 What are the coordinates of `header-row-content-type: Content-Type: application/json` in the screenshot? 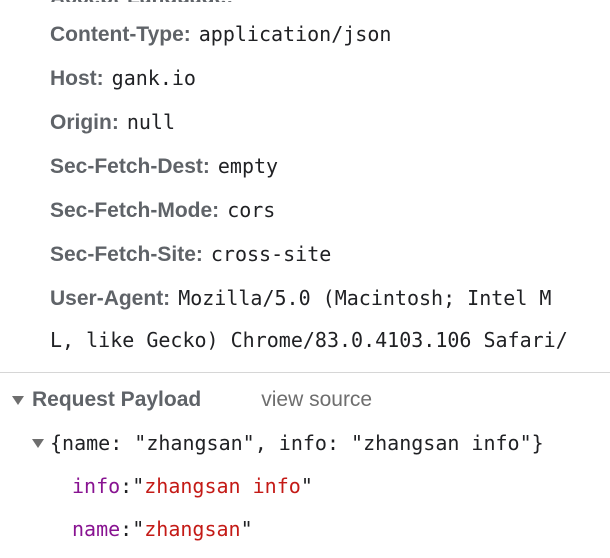 It's located at (220, 34).